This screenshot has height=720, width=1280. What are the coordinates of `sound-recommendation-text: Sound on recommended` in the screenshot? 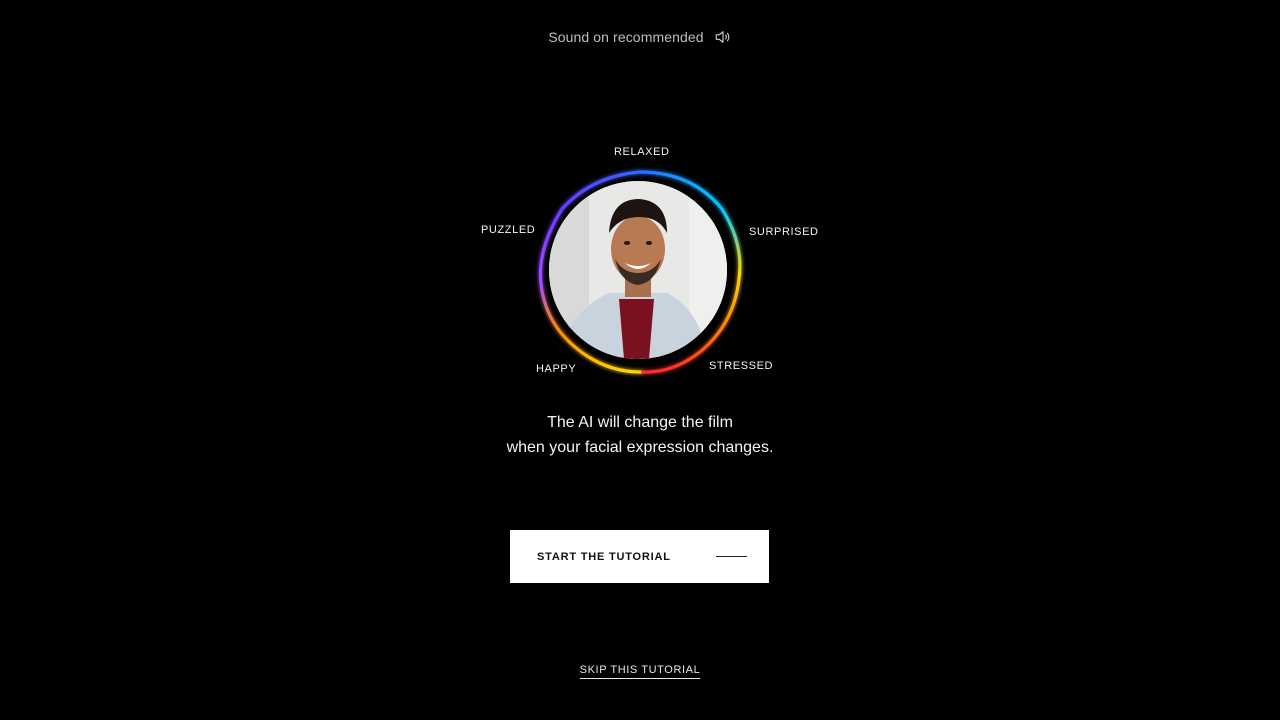 It's located at (626, 37).